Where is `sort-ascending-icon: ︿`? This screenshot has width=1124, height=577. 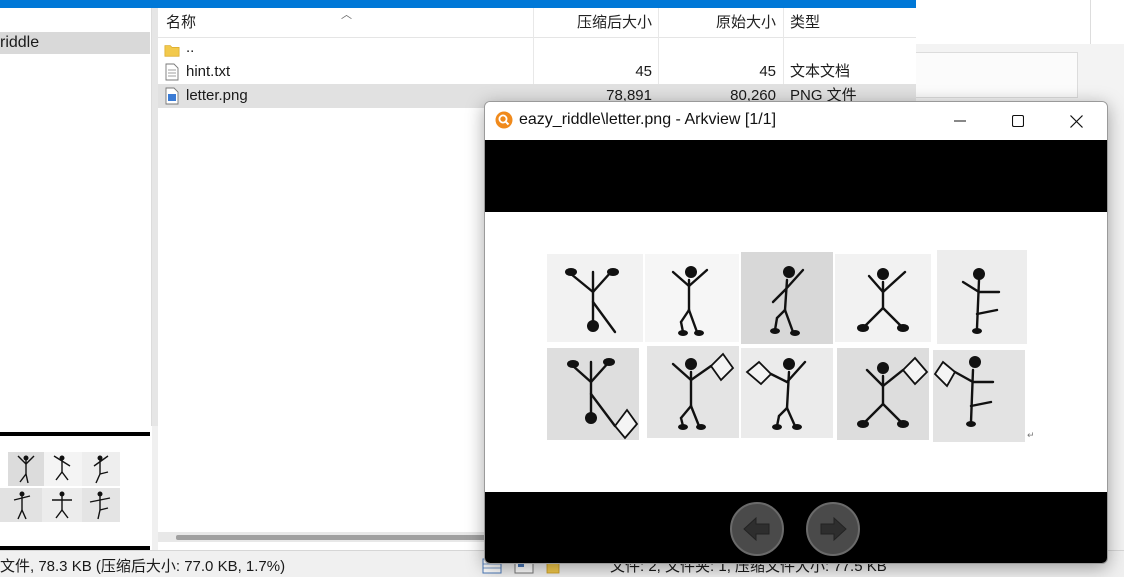
sort-ascending-icon: ︿ is located at coordinates (346, 15).